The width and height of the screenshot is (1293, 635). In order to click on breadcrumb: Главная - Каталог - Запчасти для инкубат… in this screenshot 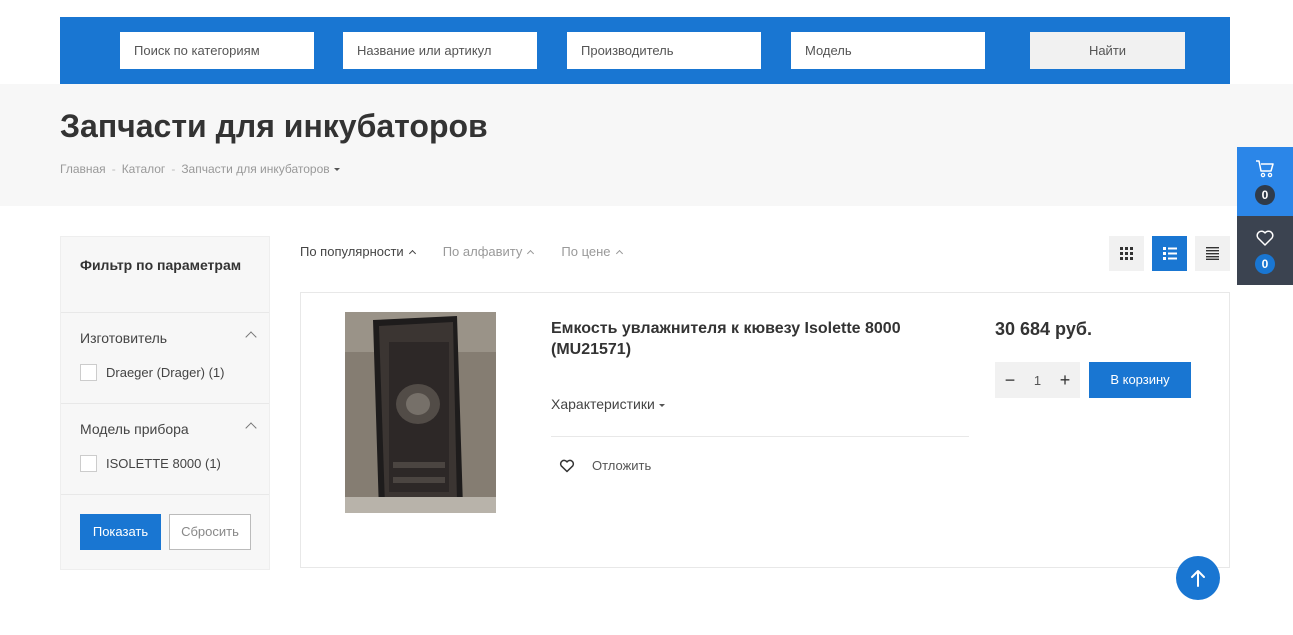, I will do `click(200, 169)`.